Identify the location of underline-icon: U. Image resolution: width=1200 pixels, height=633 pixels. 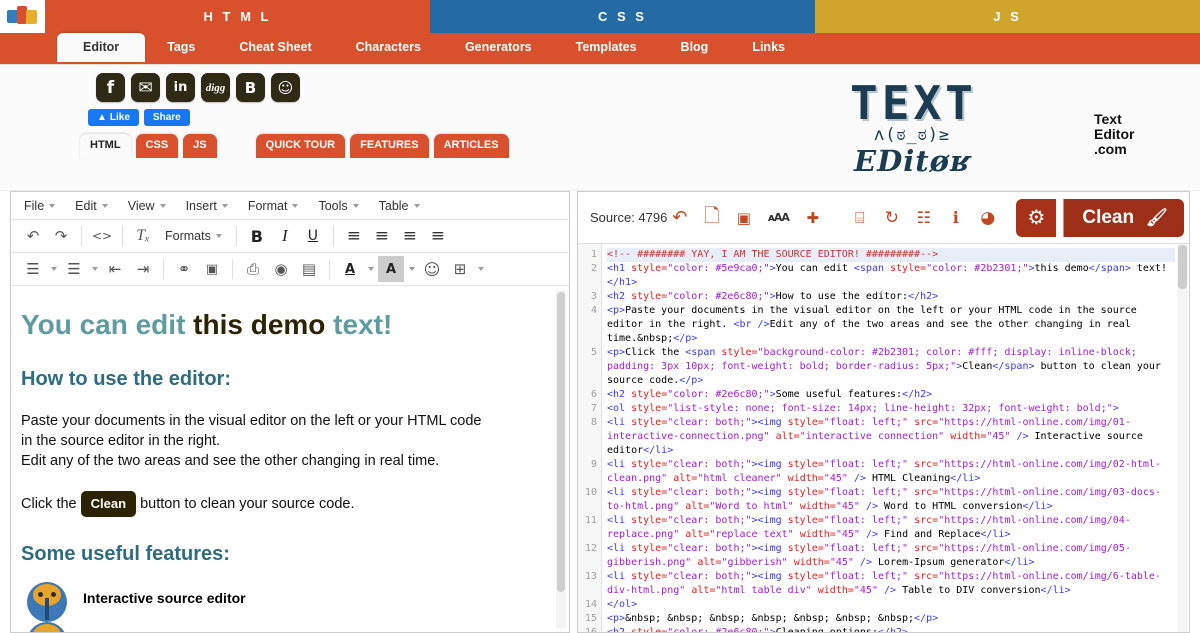
(313, 236).